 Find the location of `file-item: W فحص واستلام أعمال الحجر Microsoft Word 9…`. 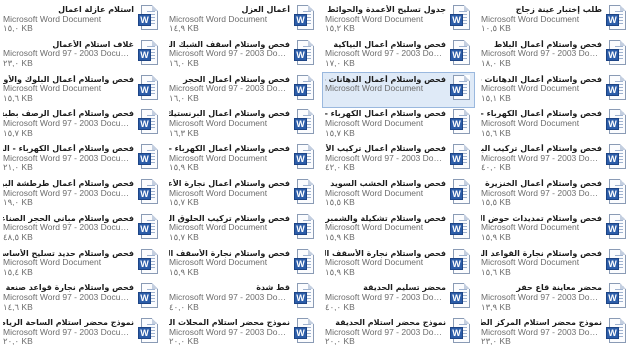

file-item: W فحص واستلام أعمال الحجر Microsoft Word 9… is located at coordinates (242, 90).